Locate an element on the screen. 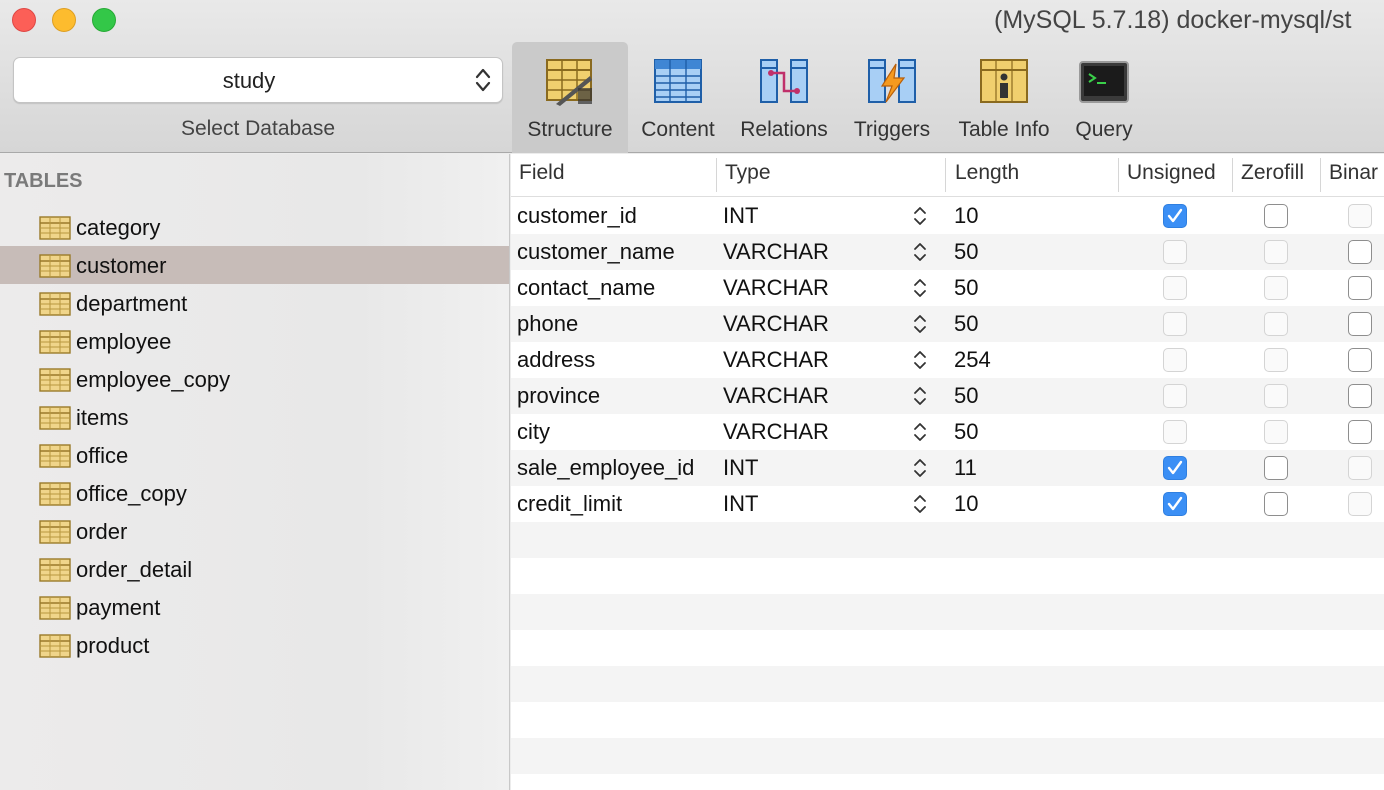 The height and width of the screenshot is (790, 1384). zoom-window-button is located at coordinates (104, 20).